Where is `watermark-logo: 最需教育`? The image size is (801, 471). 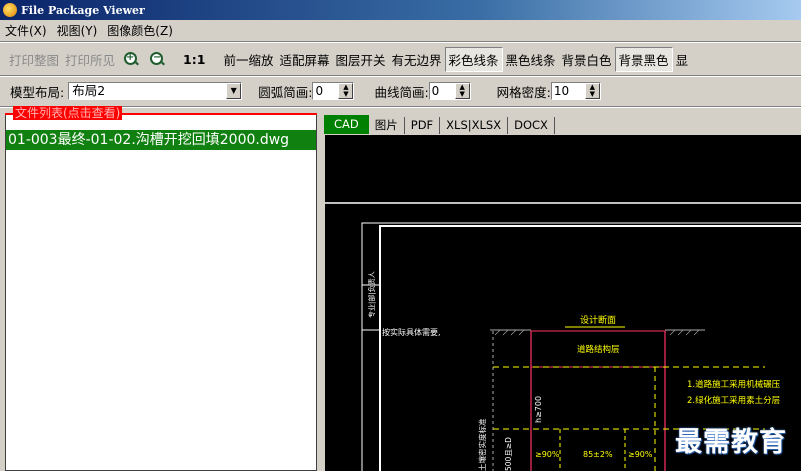 watermark-logo: 最需教育 is located at coordinates (731, 442).